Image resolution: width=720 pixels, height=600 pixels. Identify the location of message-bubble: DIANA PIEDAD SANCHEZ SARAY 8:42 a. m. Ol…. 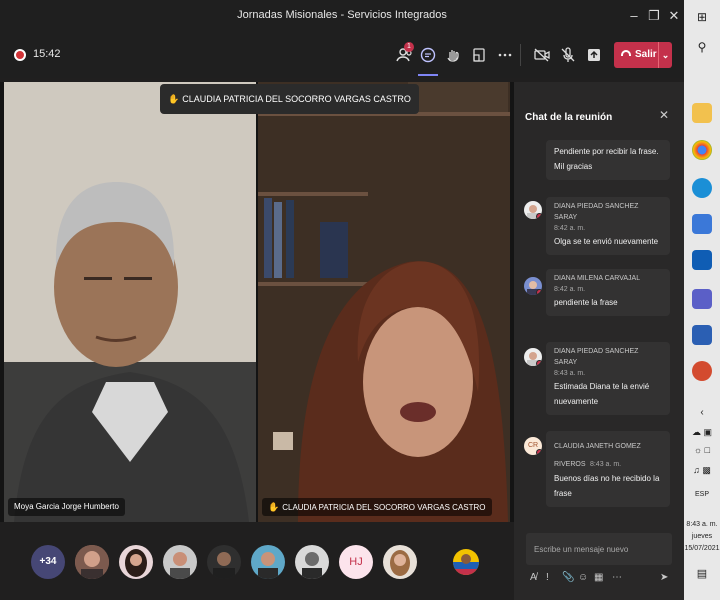
(608, 226).